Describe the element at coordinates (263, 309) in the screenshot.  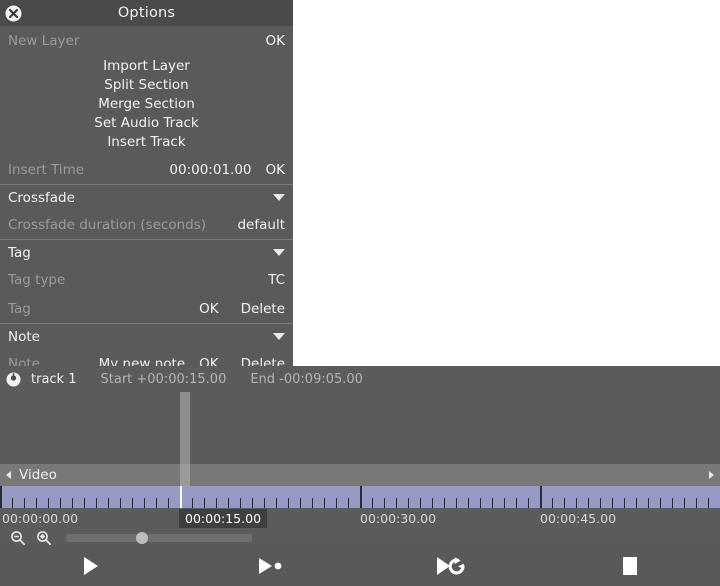
I see `tag-delete-button: Delete` at that location.